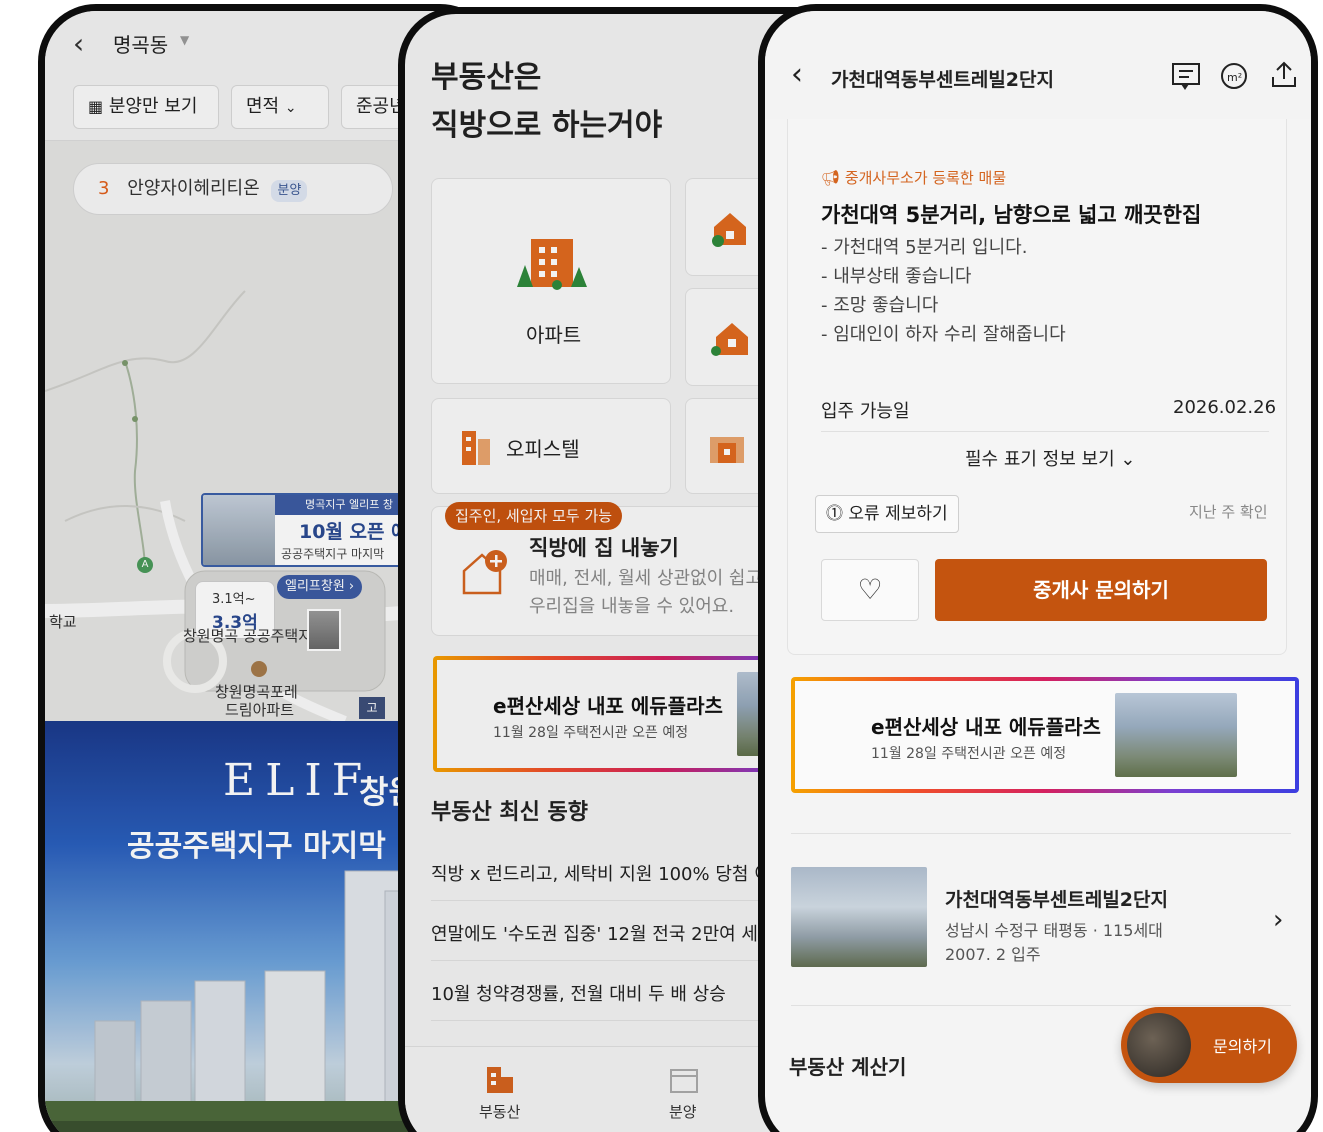  What do you see at coordinates (63, 622) in the screenshot?
I see `map-label-school: 학교` at bounding box center [63, 622].